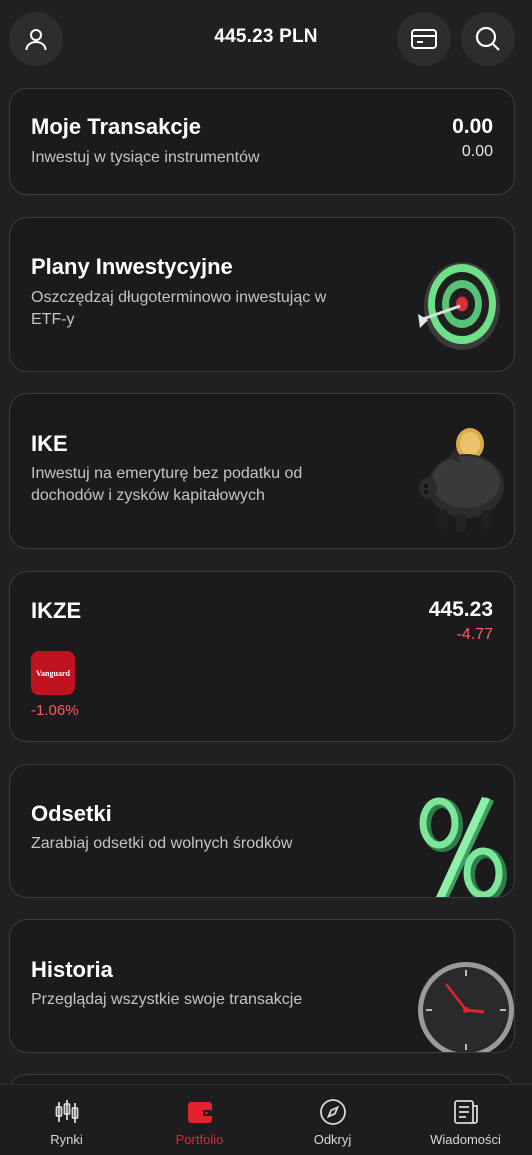  I want to click on nav-item-discover: Odkryj, so click(332, 1120).